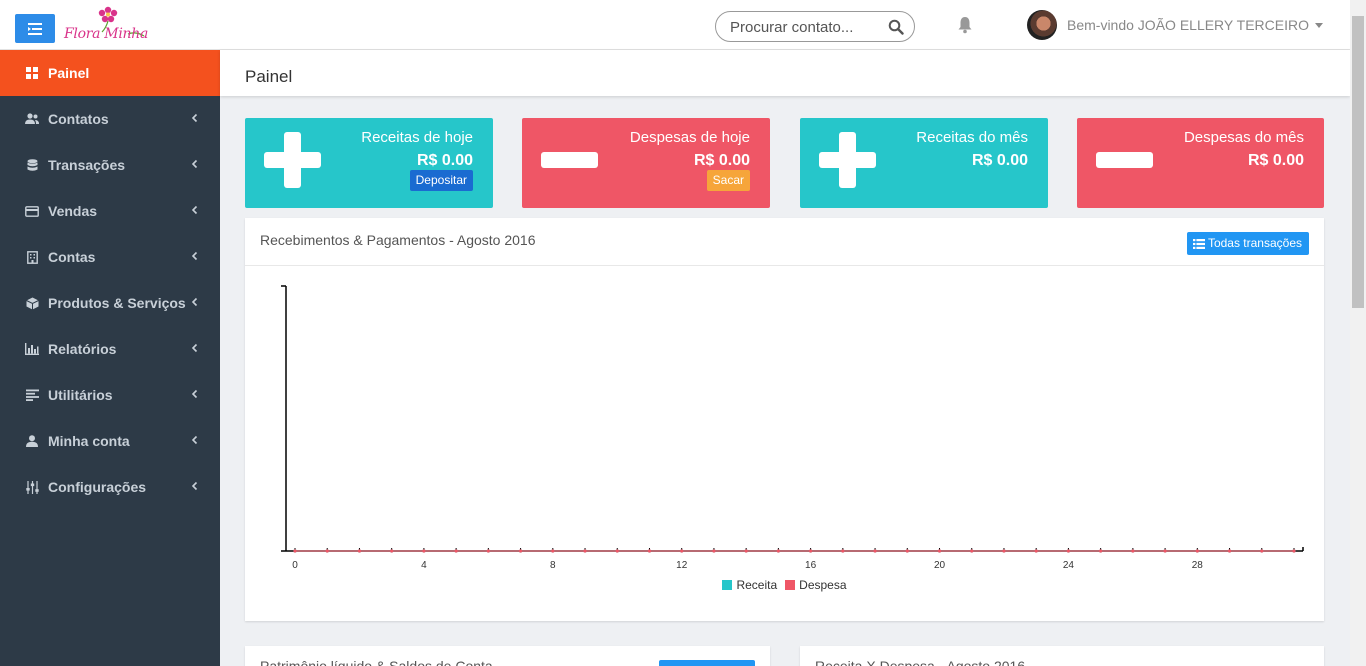 The image size is (1366, 666). What do you see at coordinates (441, 180) in the screenshot?
I see `depositar-button: Depositar` at bounding box center [441, 180].